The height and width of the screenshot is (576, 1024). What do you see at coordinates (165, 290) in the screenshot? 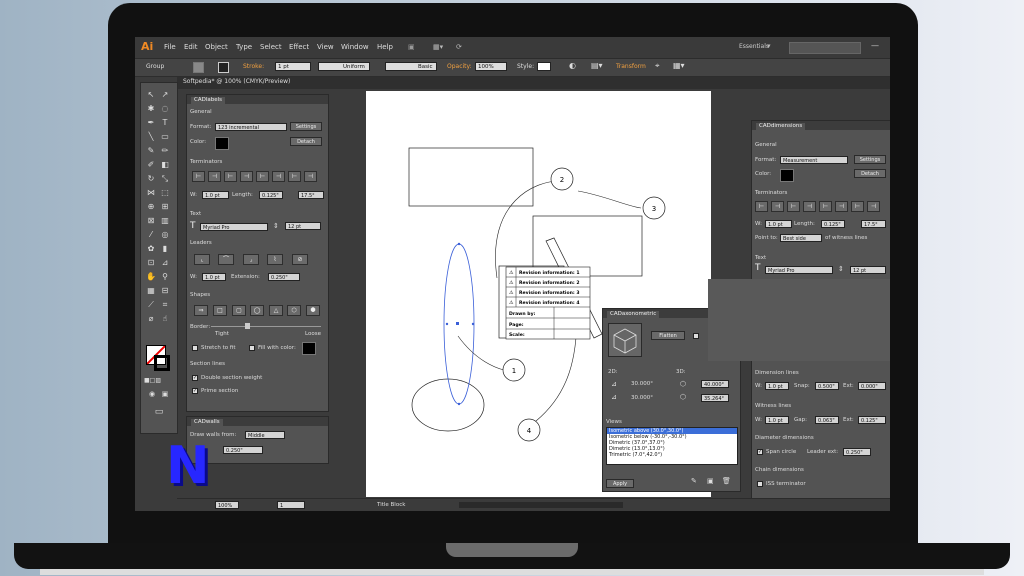
I see `print-tiling-icon: ⊟` at bounding box center [165, 290].